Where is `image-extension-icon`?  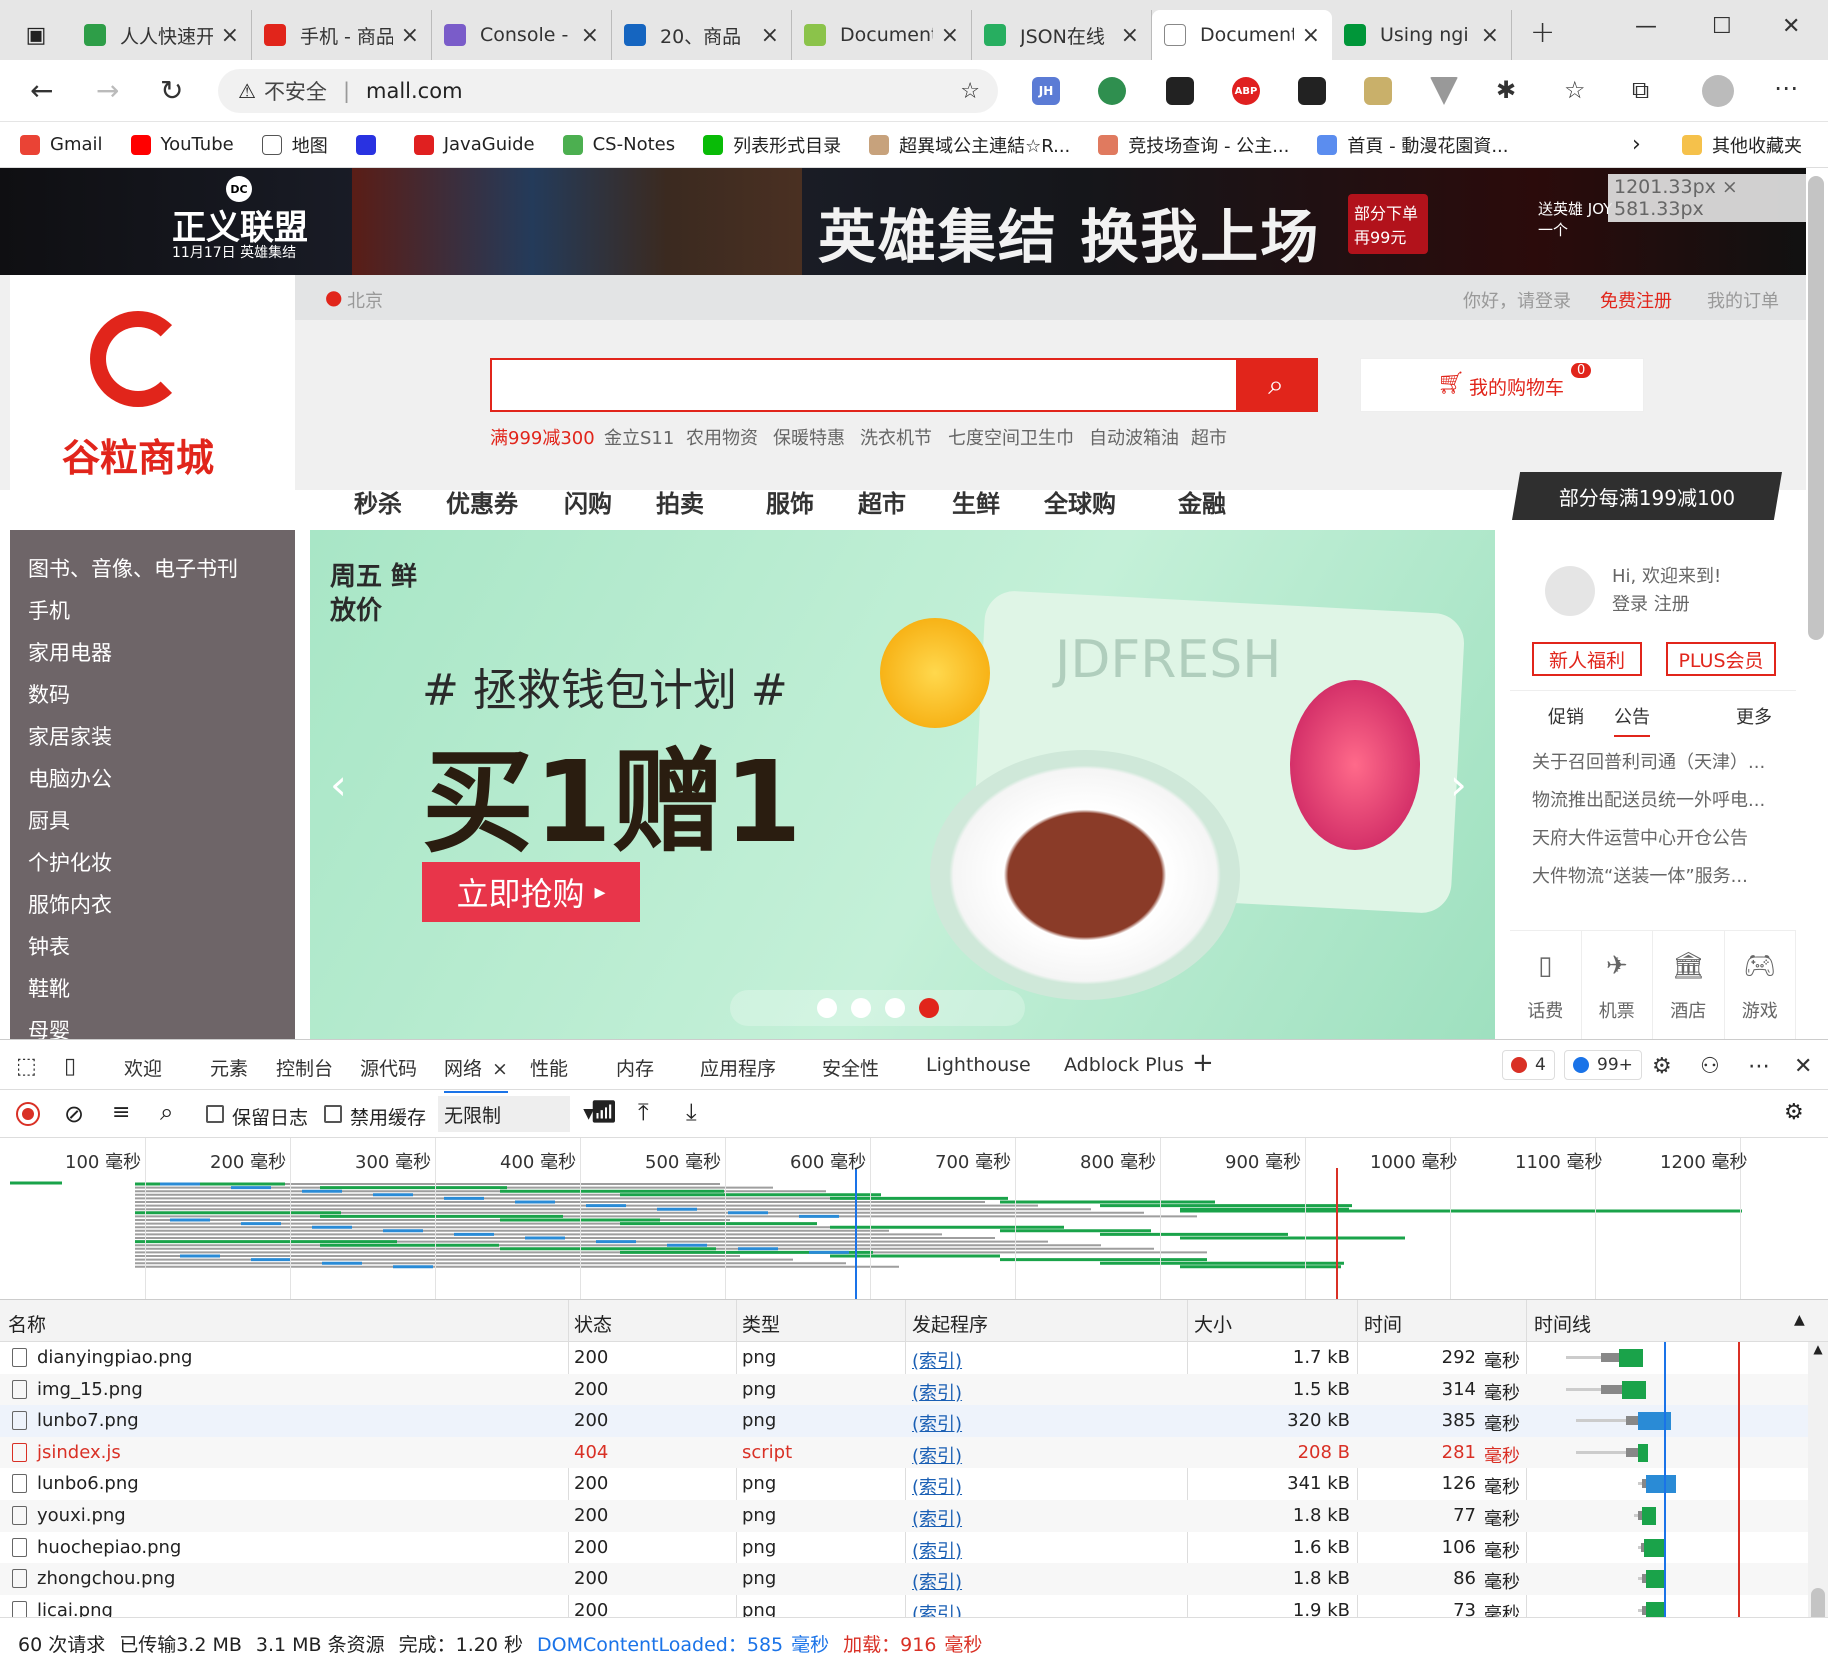 image-extension-icon is located at coordinates (1378, 91).